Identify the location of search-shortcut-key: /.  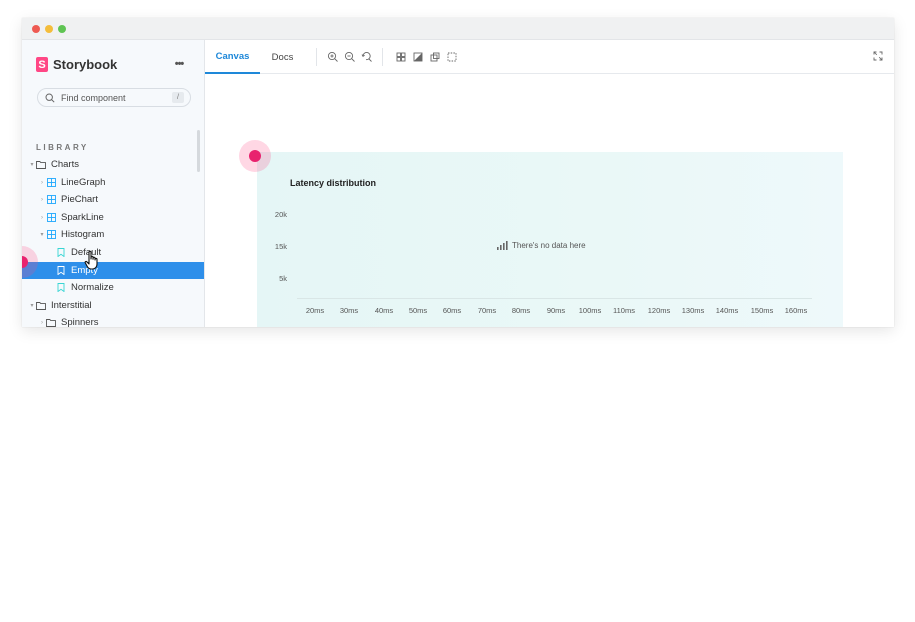
(178, 97).